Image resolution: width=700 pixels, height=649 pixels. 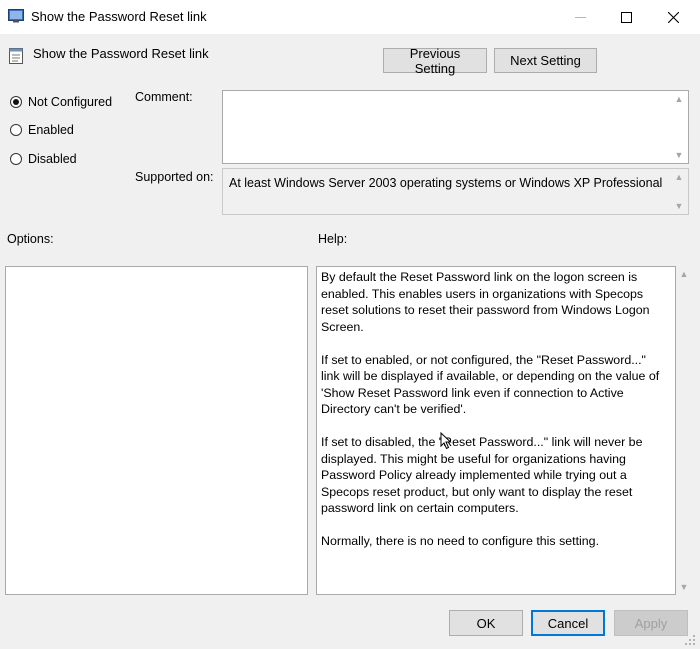 I want to click on apply-button: Apply, so click(x=651, y=623).